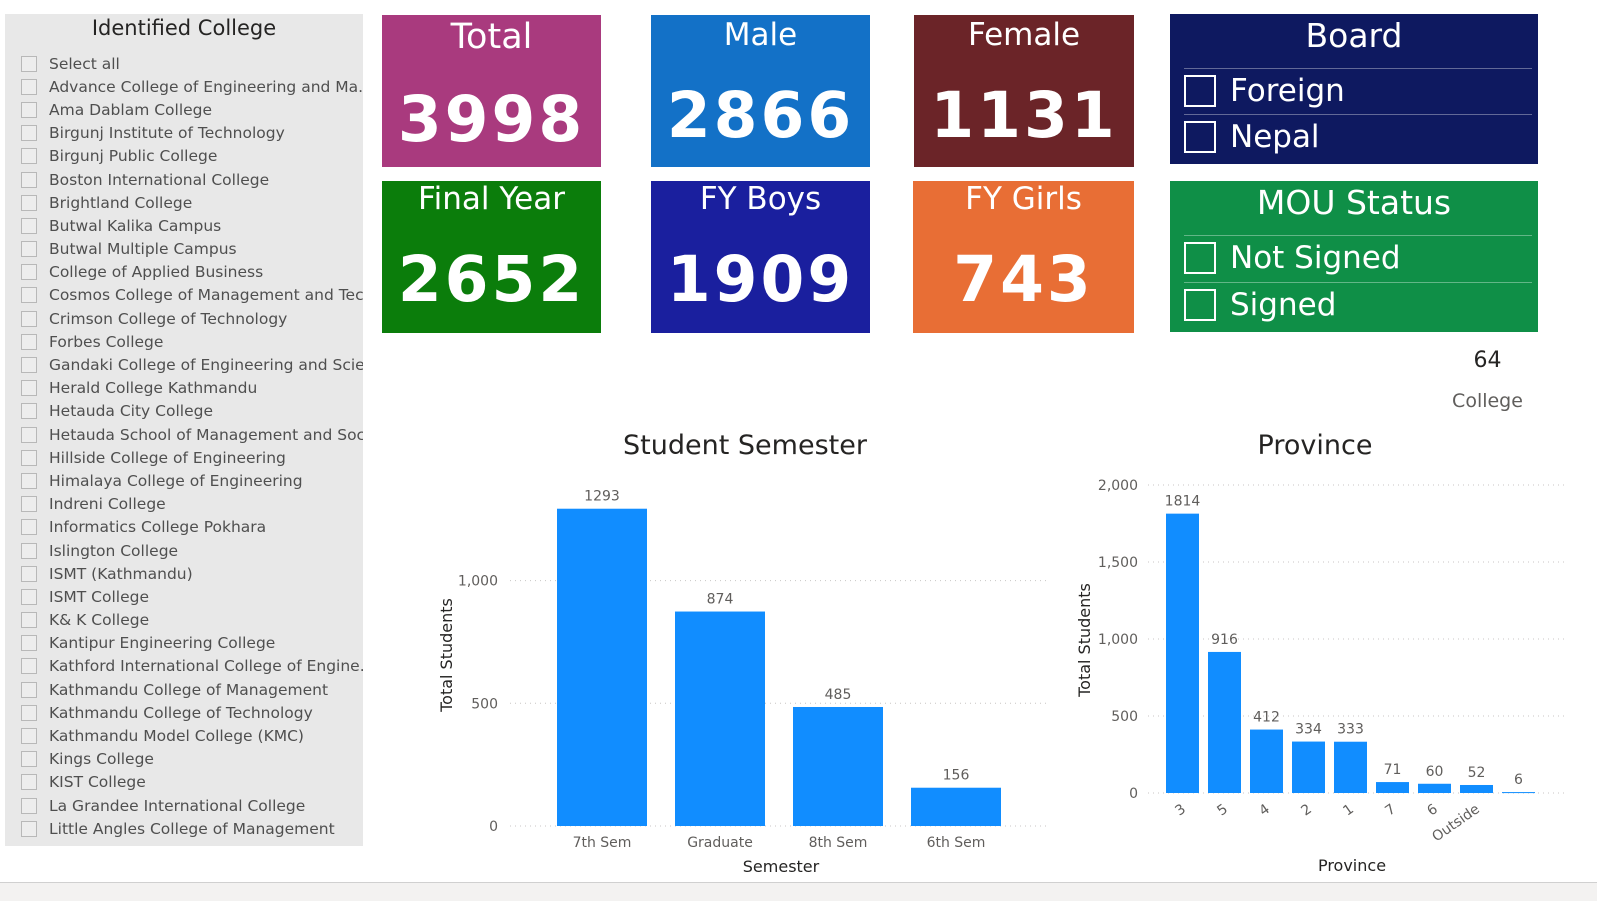 The width and height of the screenshot is (1597, 901). What do you see at coordinates (191, 782) in the screenshot?
I see `slicer-item: KIST College` at bounding box center [191, 782].